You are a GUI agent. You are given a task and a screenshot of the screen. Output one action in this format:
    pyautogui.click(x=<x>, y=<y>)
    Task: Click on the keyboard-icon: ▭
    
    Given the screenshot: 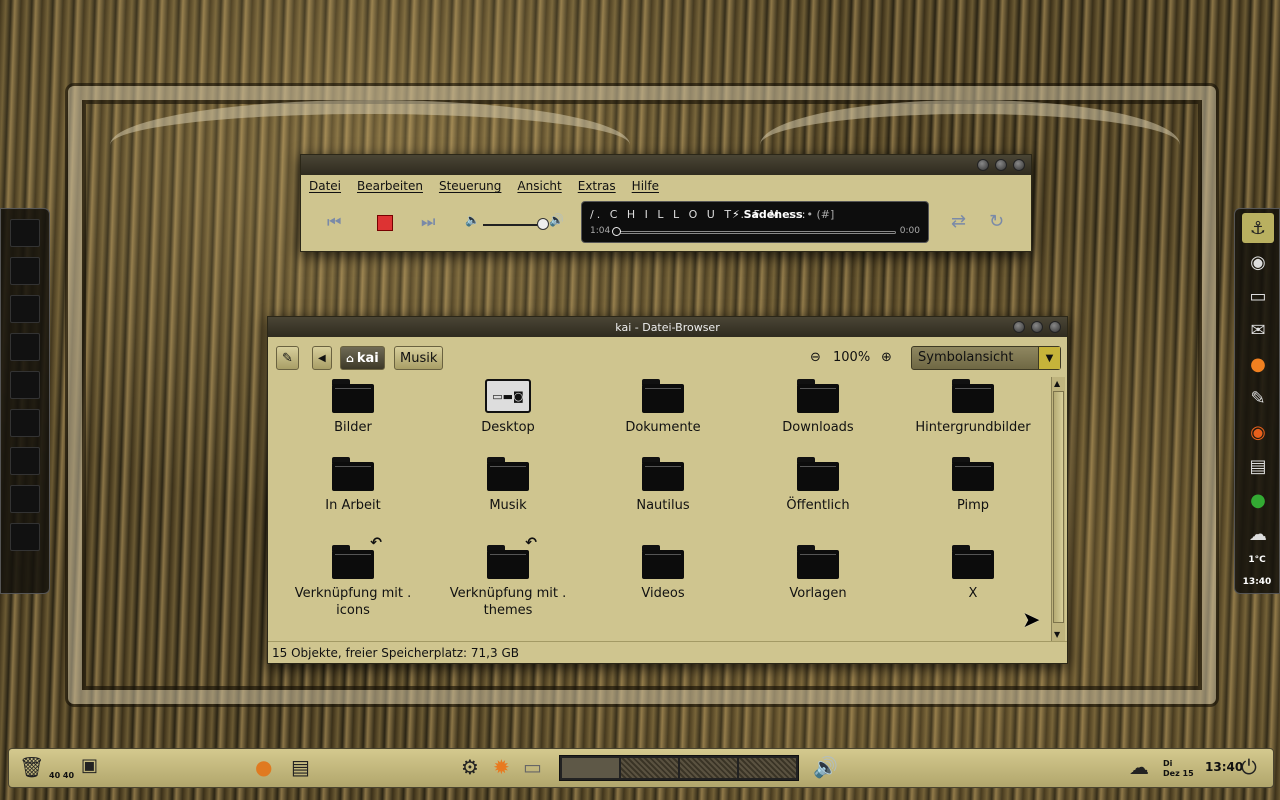 What is the action you would take?
    pyautogui.click(x=532, y=767)
    